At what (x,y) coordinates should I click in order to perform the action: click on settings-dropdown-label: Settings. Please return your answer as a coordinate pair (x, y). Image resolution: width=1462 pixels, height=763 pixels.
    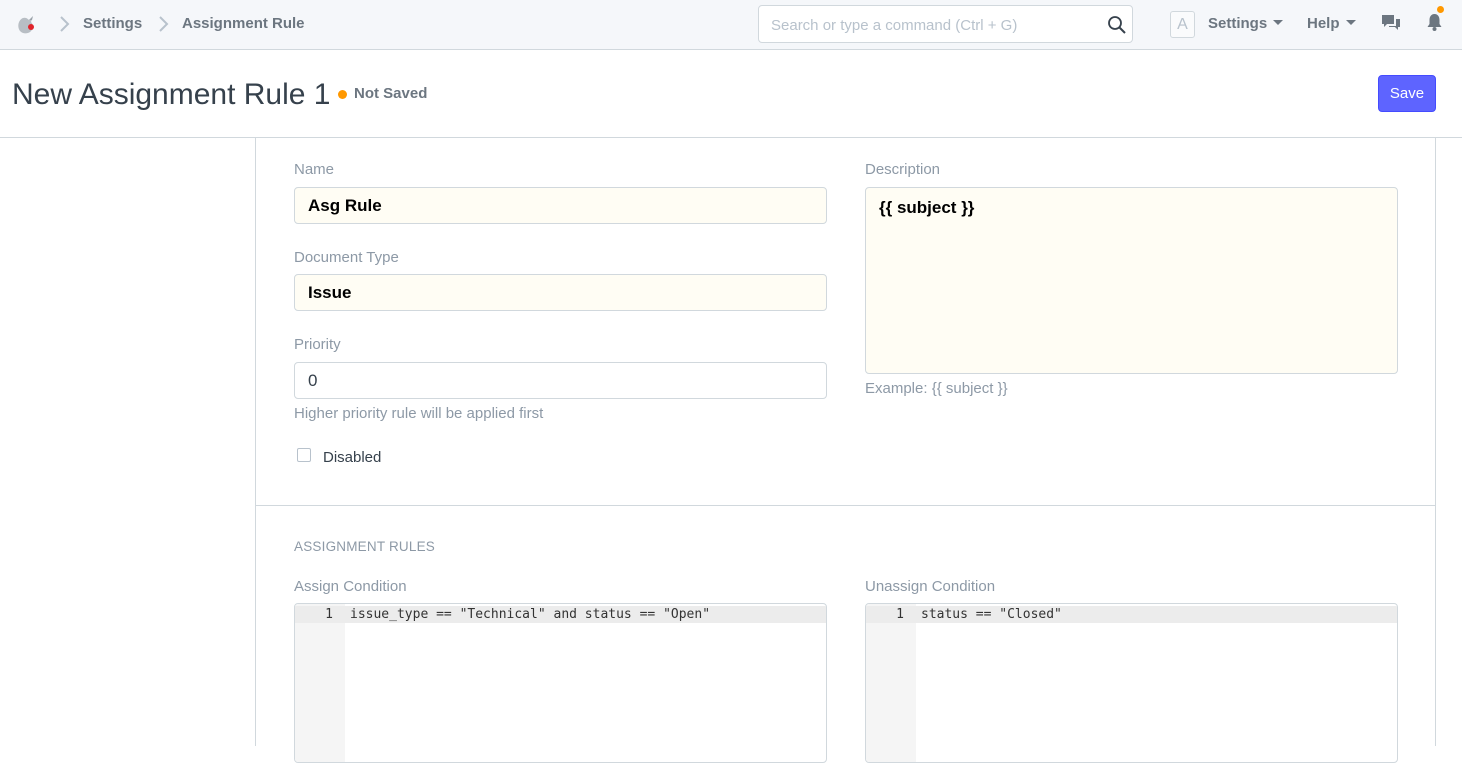
    Looking at the image, I should click on (1238, 23).